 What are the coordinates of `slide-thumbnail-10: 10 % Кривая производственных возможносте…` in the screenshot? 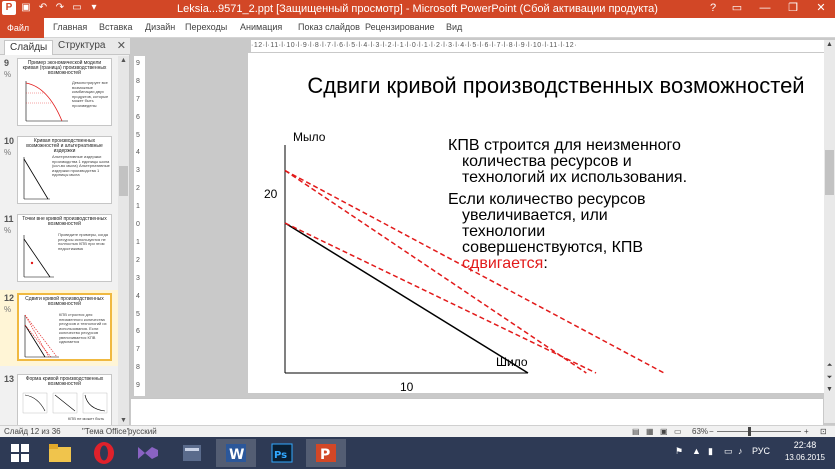 It's located at (59, 171).